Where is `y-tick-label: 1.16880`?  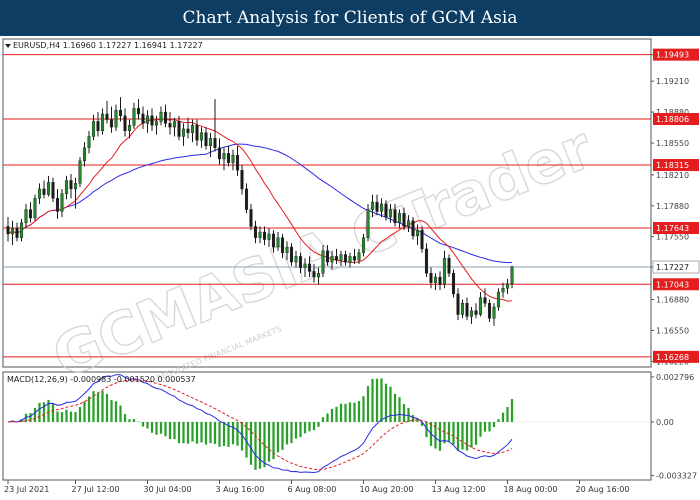 y-tick-label: 1.16880 is located at coordinates (672, 300).